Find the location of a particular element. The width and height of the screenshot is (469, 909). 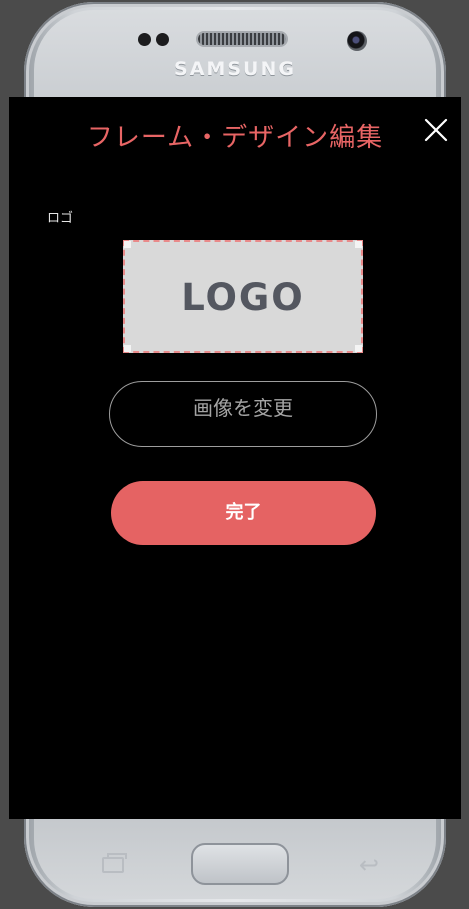

done-button: 完了 is located at coordinates (243, 513).